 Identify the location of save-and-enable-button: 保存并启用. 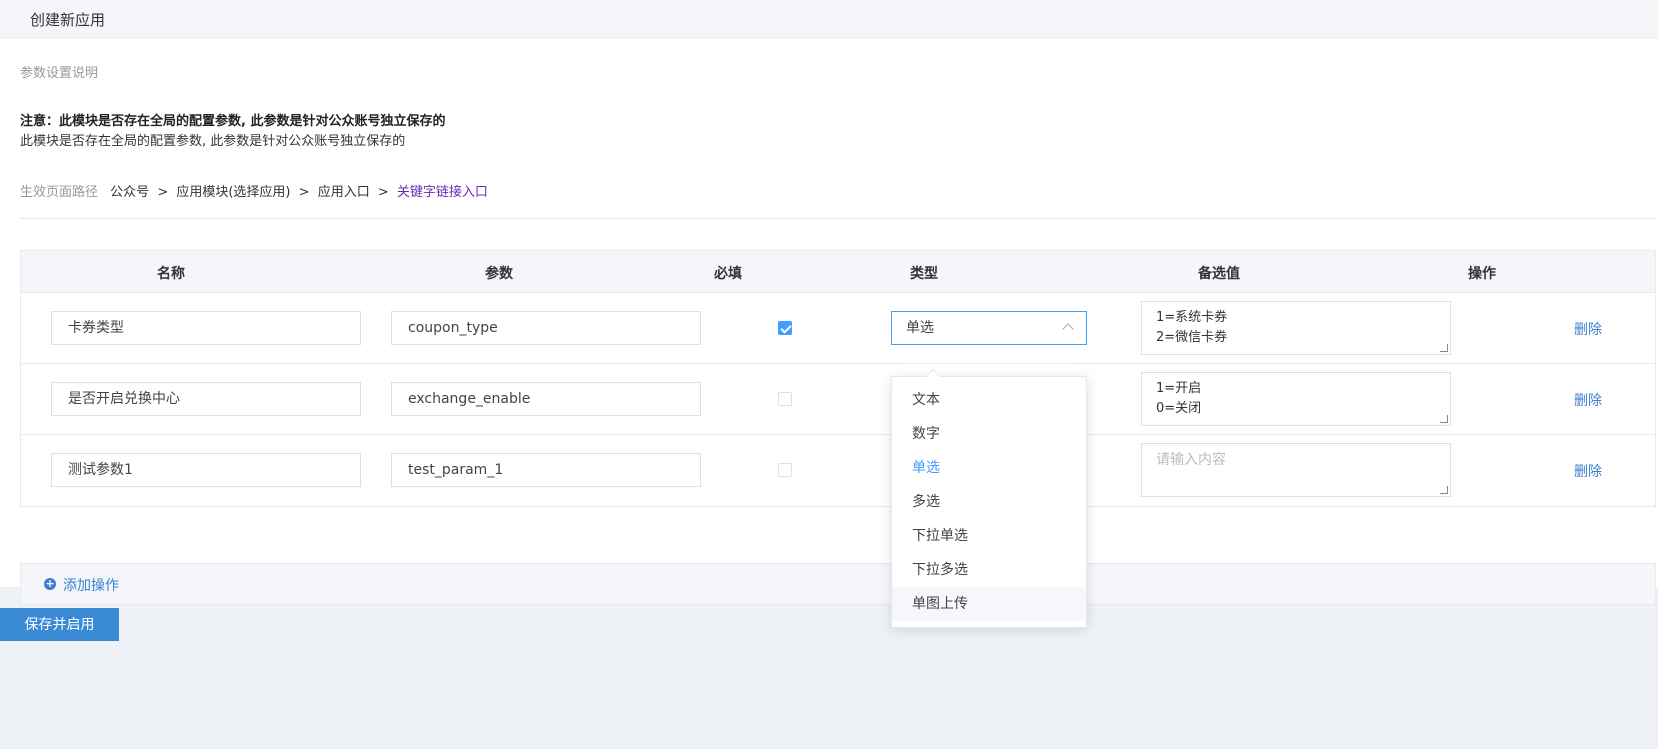
(59, 624).